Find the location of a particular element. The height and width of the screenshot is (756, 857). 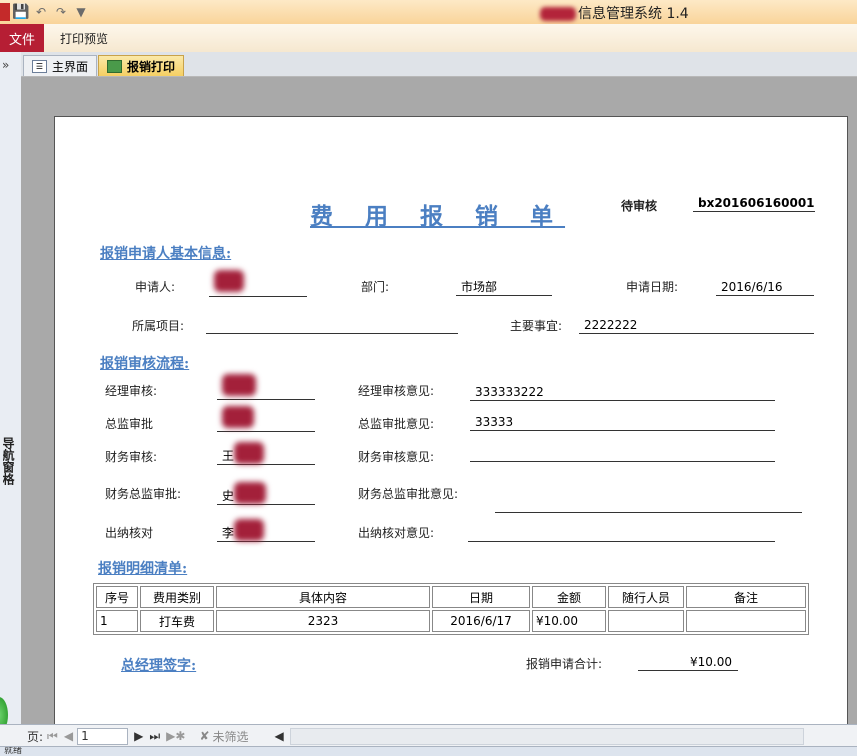

finance-opinion-field is located at coordinates (622, 453).